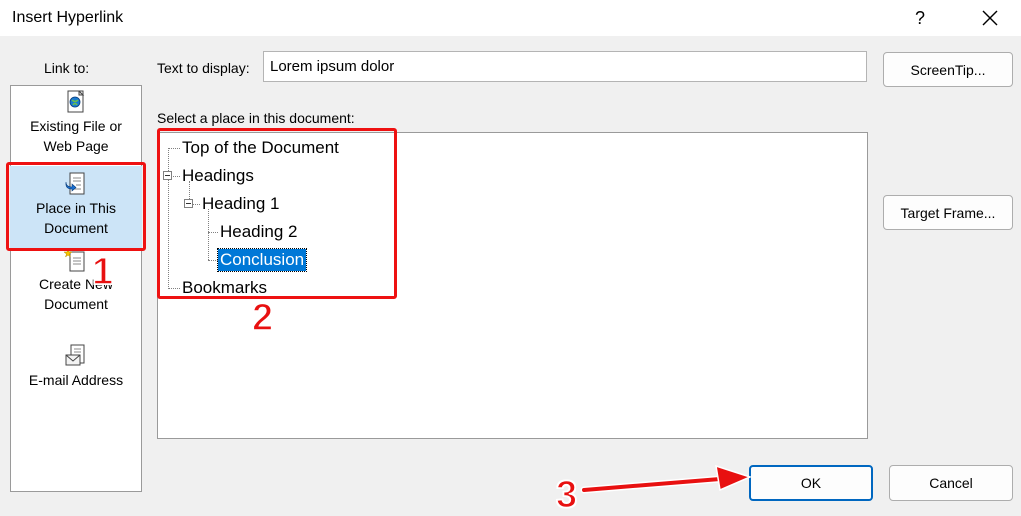 Image resolution: width=1021 pixels, height=516 pixels. What do you see at coordinates (951, 483) in the screenshot?
I see `cancel-button: Cancel` at bounding box center [951, 483].